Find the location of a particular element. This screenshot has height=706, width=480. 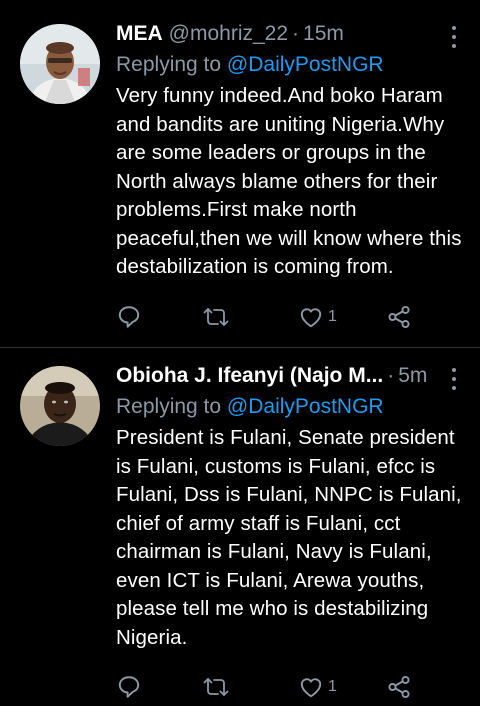

timestamp: 5m is located at coordinates (412, 376).